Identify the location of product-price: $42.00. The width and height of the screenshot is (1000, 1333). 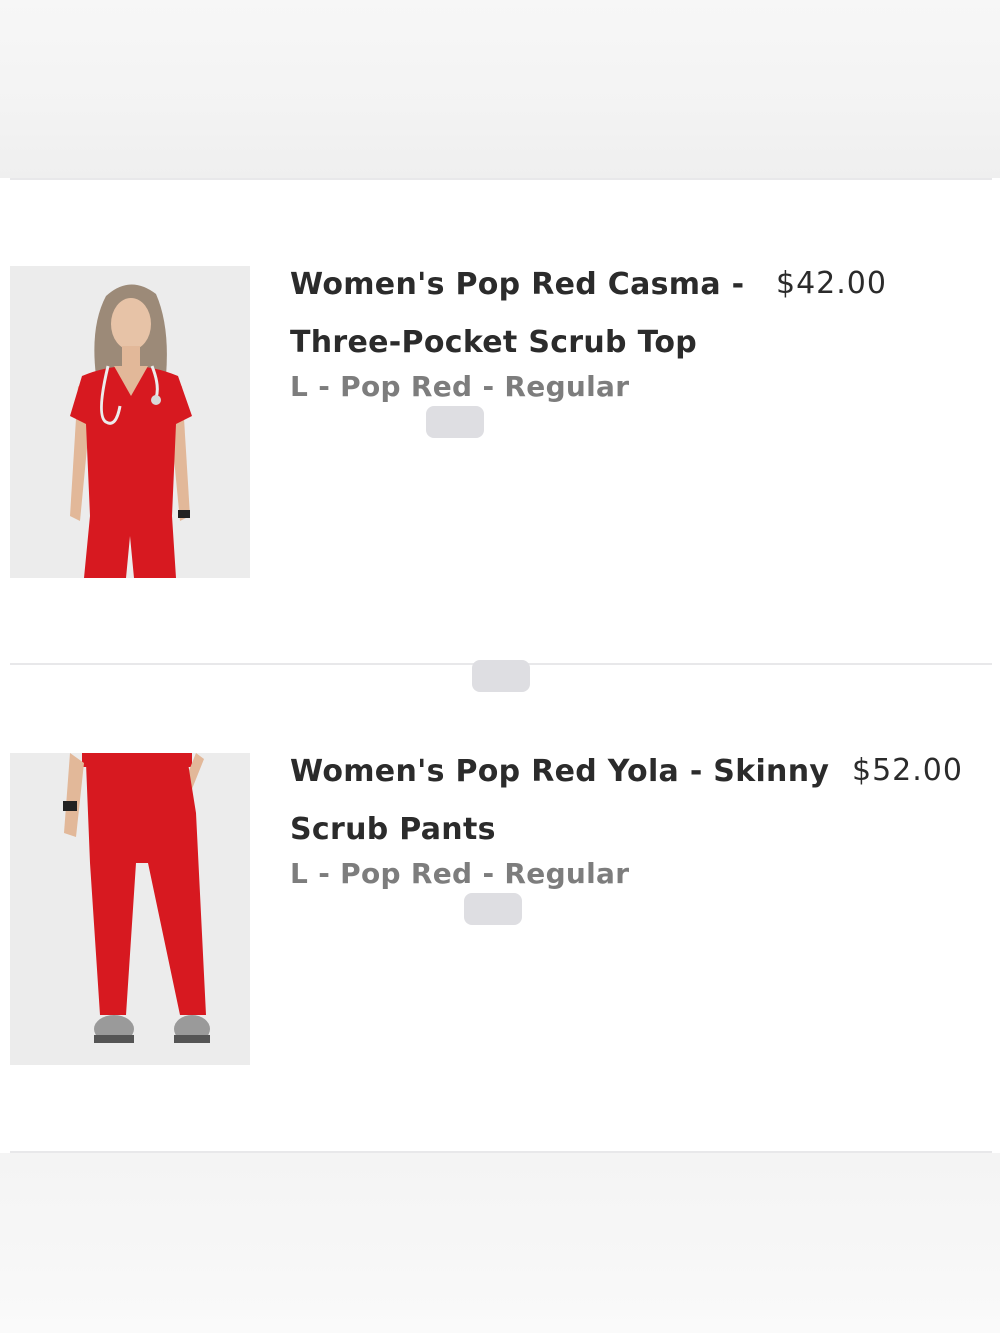
(831, 283).